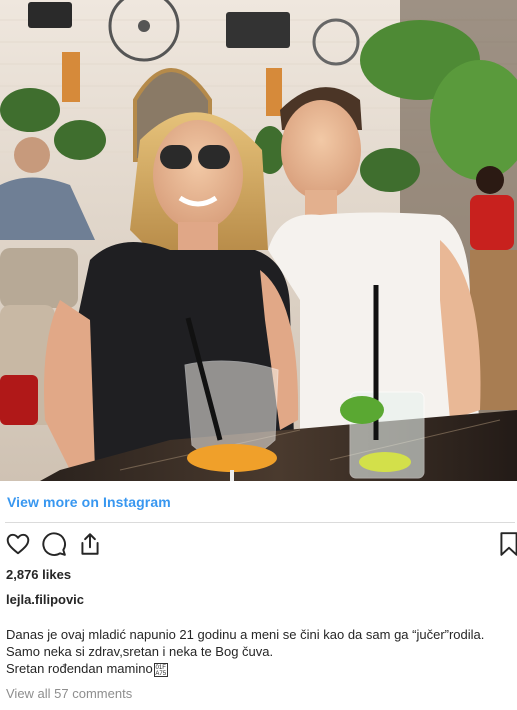 The width and height of the screenshot is (517, 710). I want to click on heart-icon, so click(19, 545).